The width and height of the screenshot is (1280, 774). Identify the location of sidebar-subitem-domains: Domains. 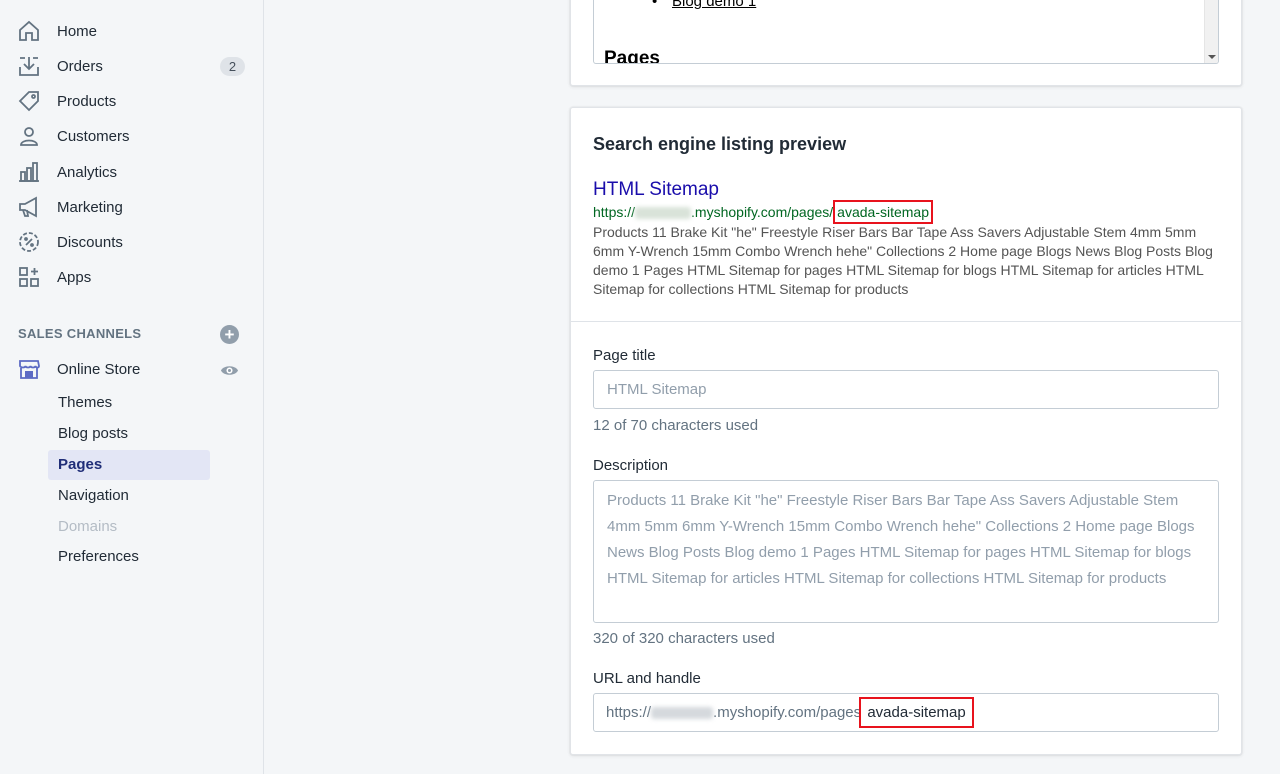
(88, 526).